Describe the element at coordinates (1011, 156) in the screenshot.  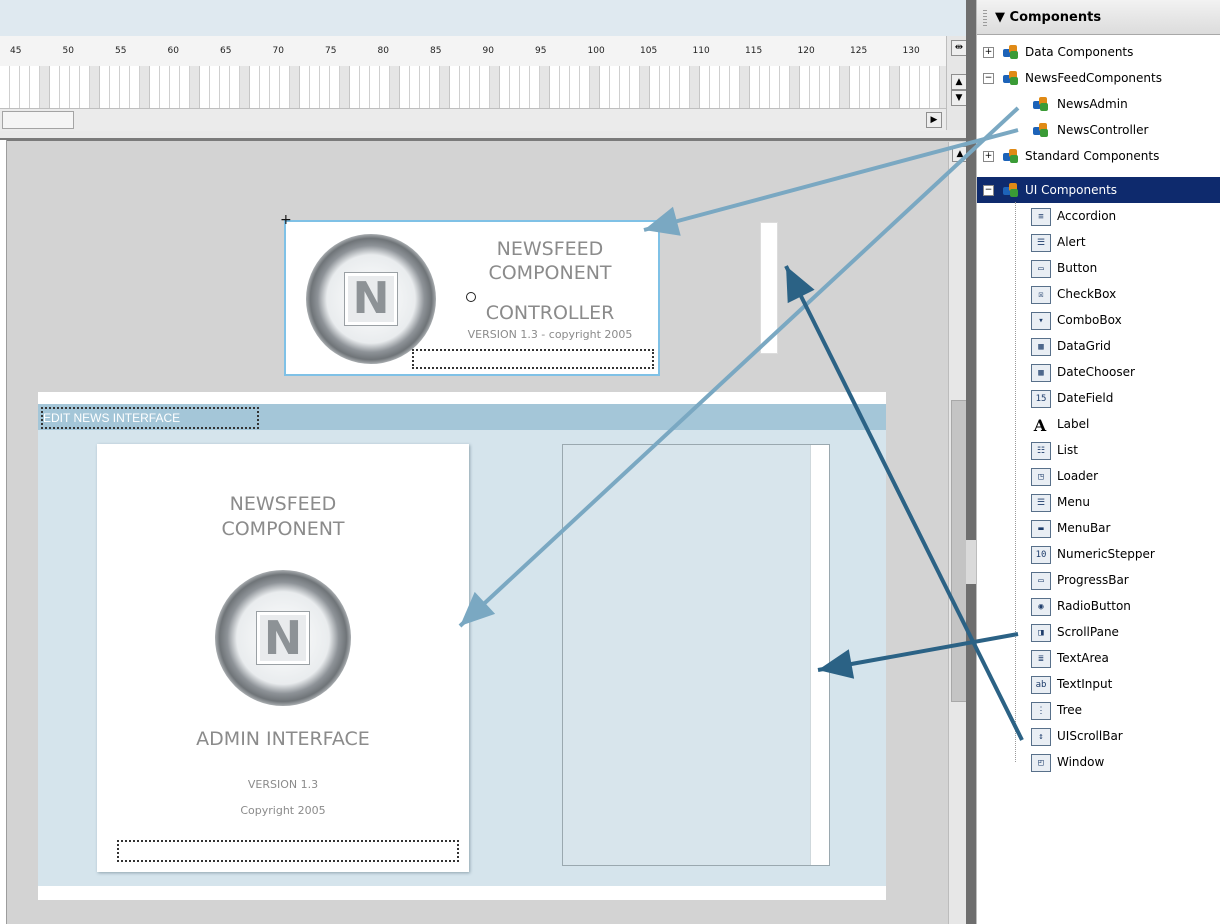
I see `component-folder-icon` at that location.